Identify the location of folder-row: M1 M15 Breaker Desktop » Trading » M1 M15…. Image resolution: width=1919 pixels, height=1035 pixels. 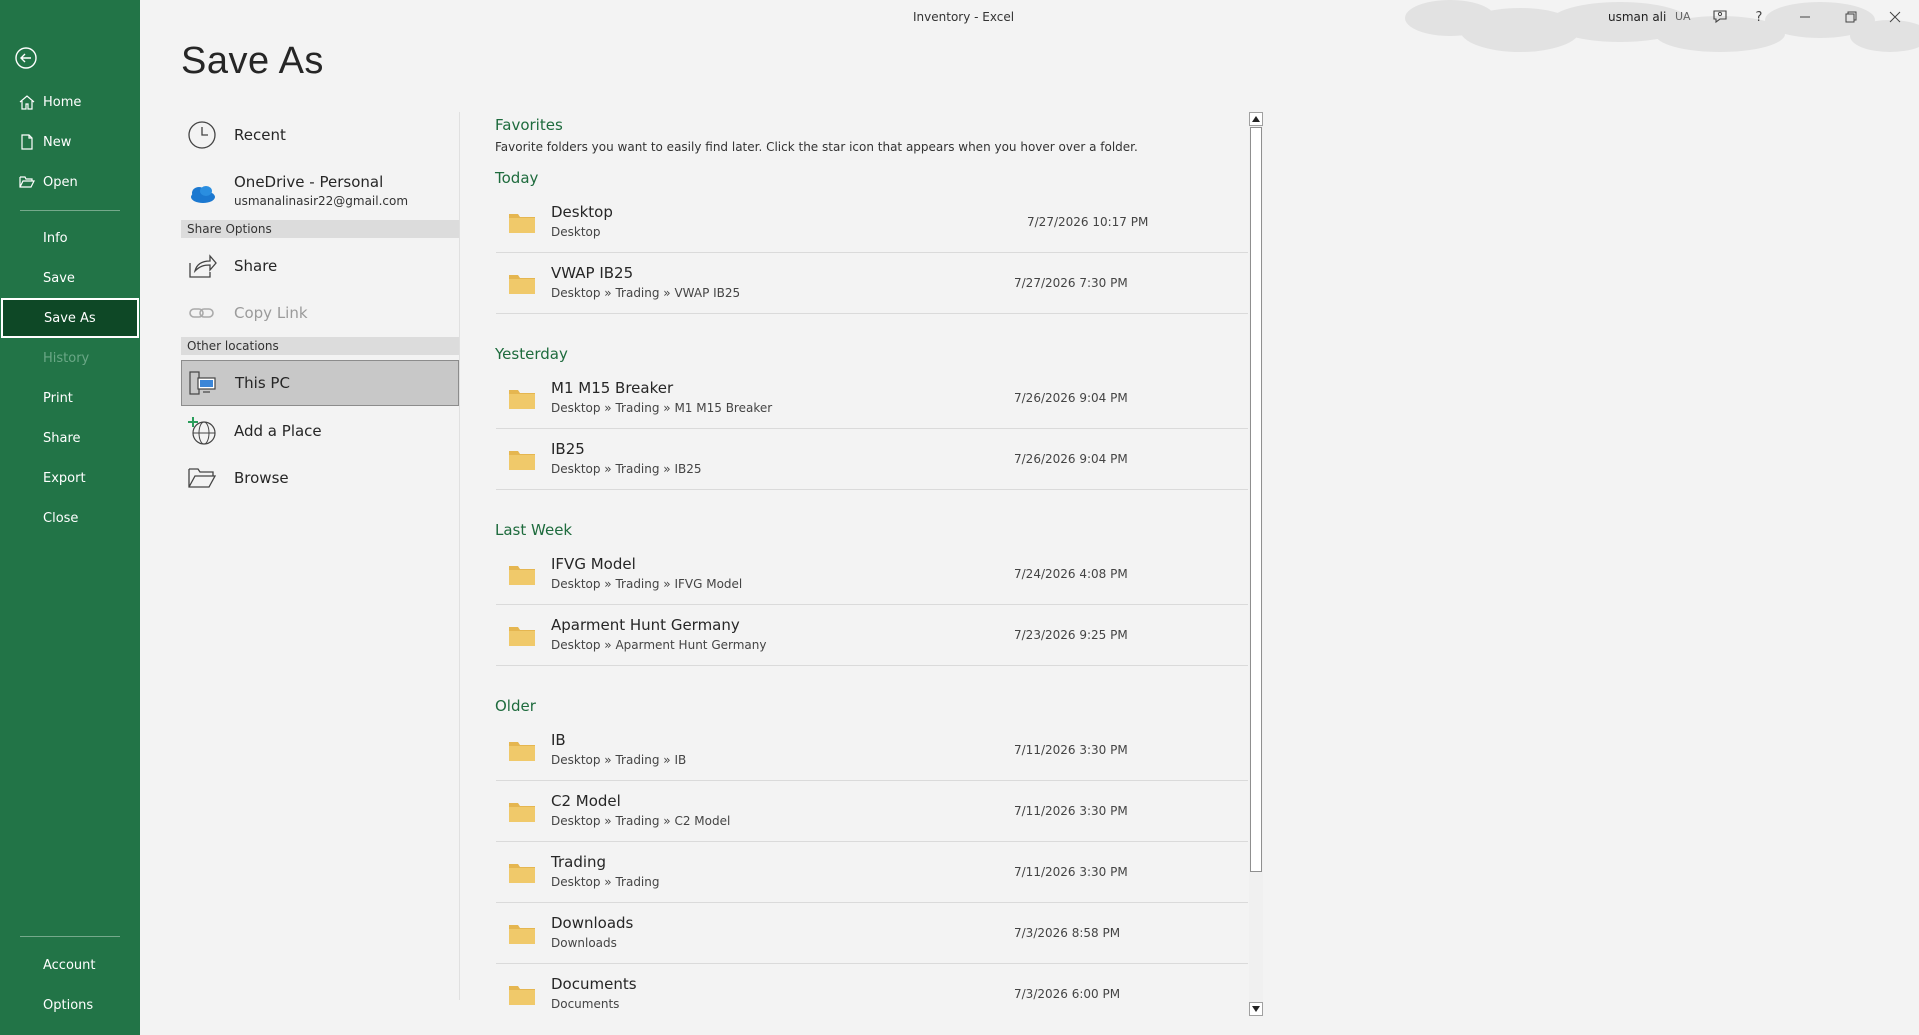
(872, 398).